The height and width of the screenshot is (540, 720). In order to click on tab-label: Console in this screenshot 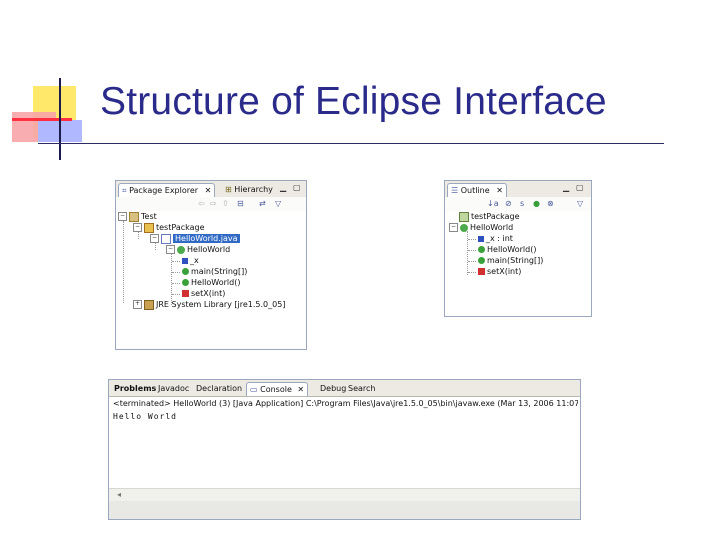, I will do `click(276, 389)`.